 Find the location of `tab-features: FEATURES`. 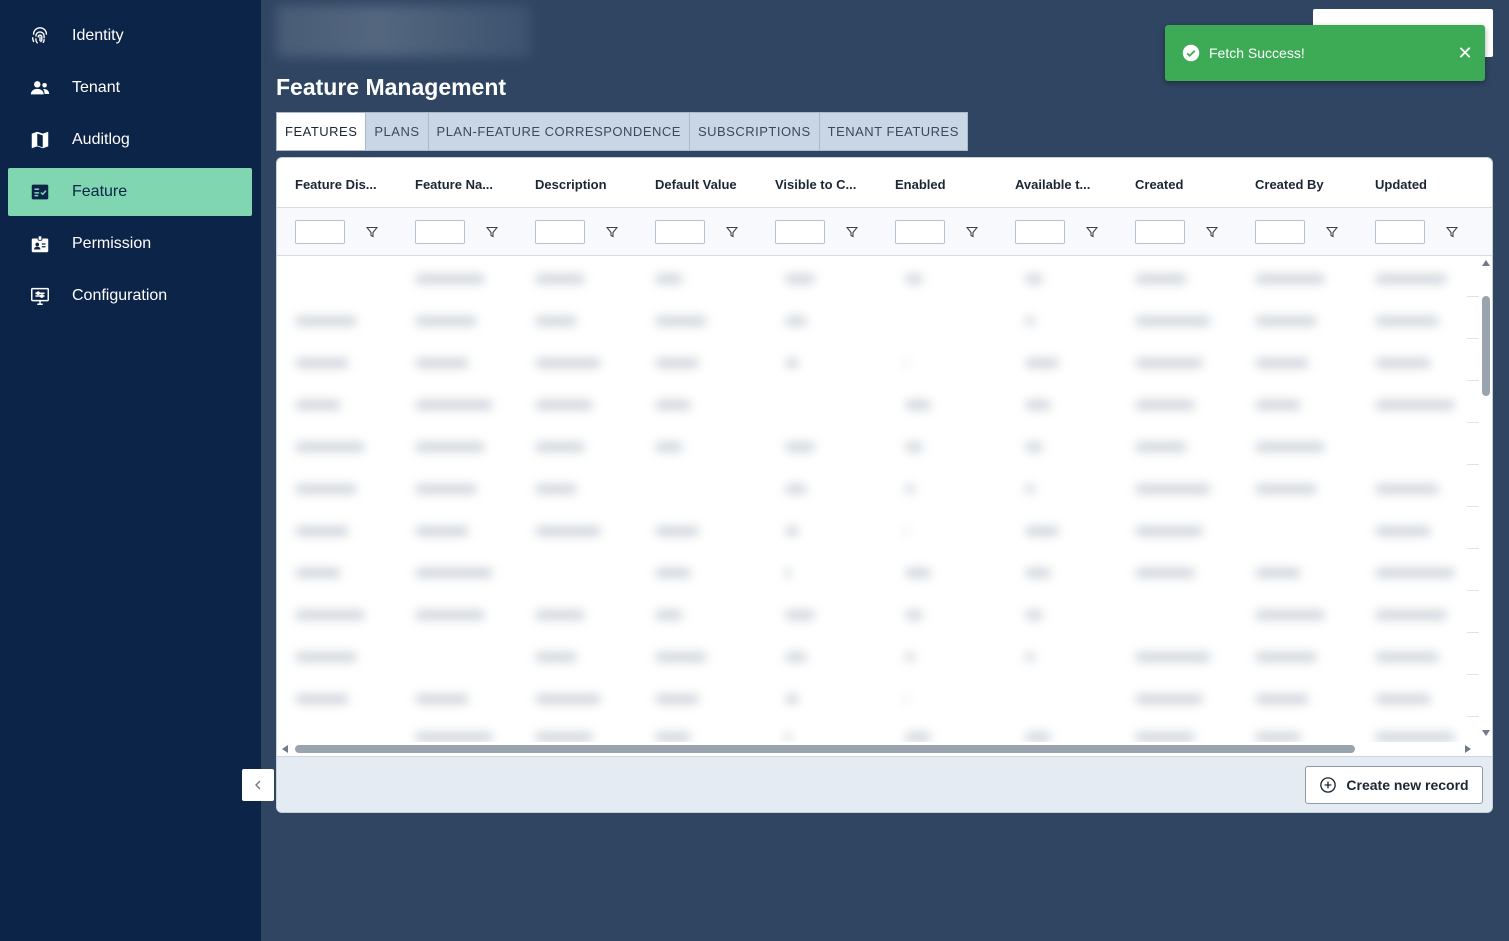

tab-features: FEATURES is located at coordinates (321, 131).